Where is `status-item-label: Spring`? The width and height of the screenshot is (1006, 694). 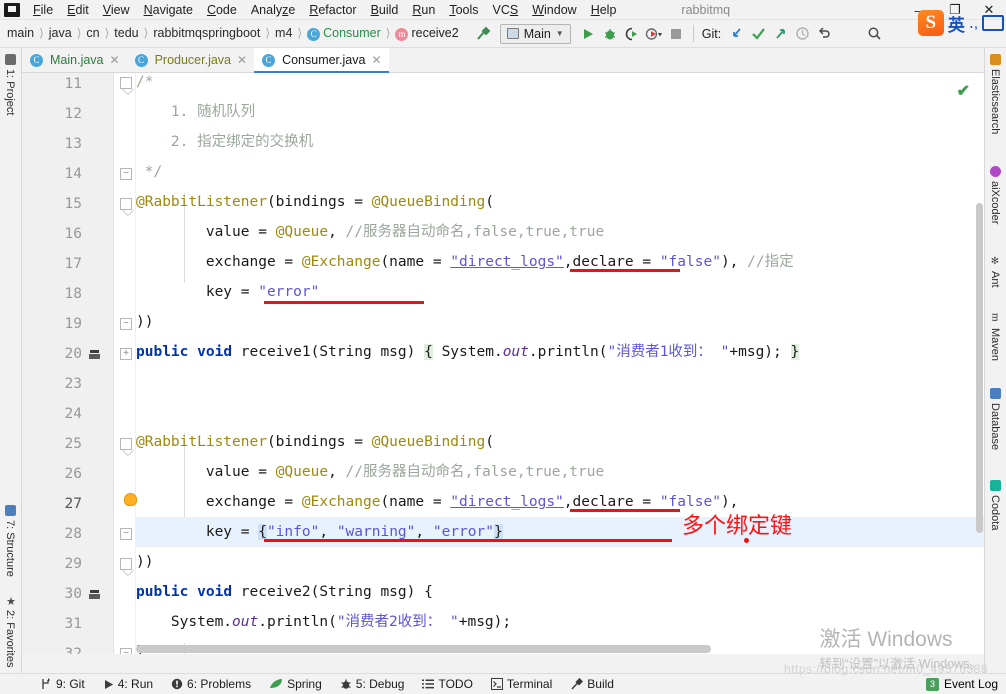 status-item-label: Spring is located at coordinates (304, 684).